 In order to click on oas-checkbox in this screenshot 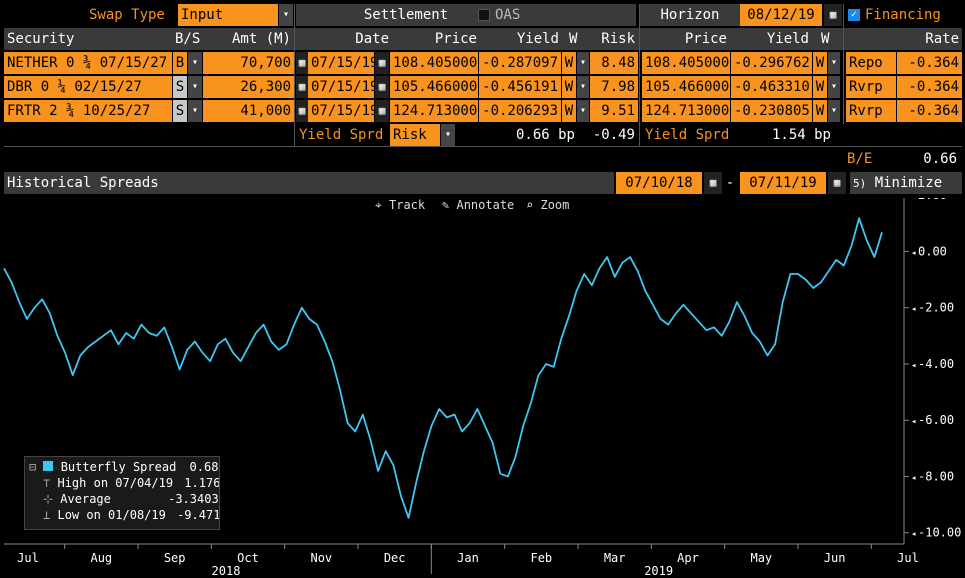, I will do `click(484, 15)`.